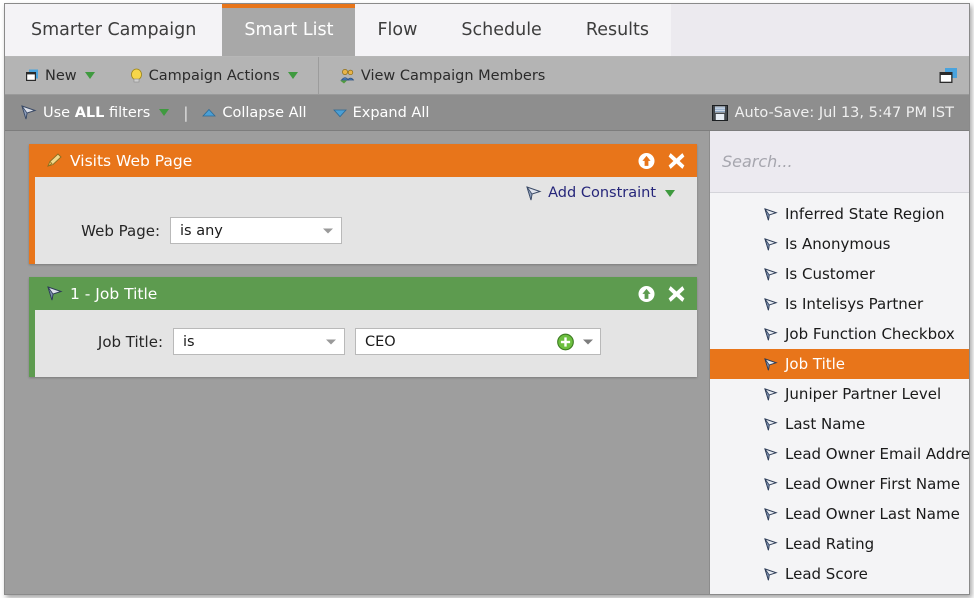  I want to click on toolbar-group-secondary: View Campaign Members, so click(442, 75).